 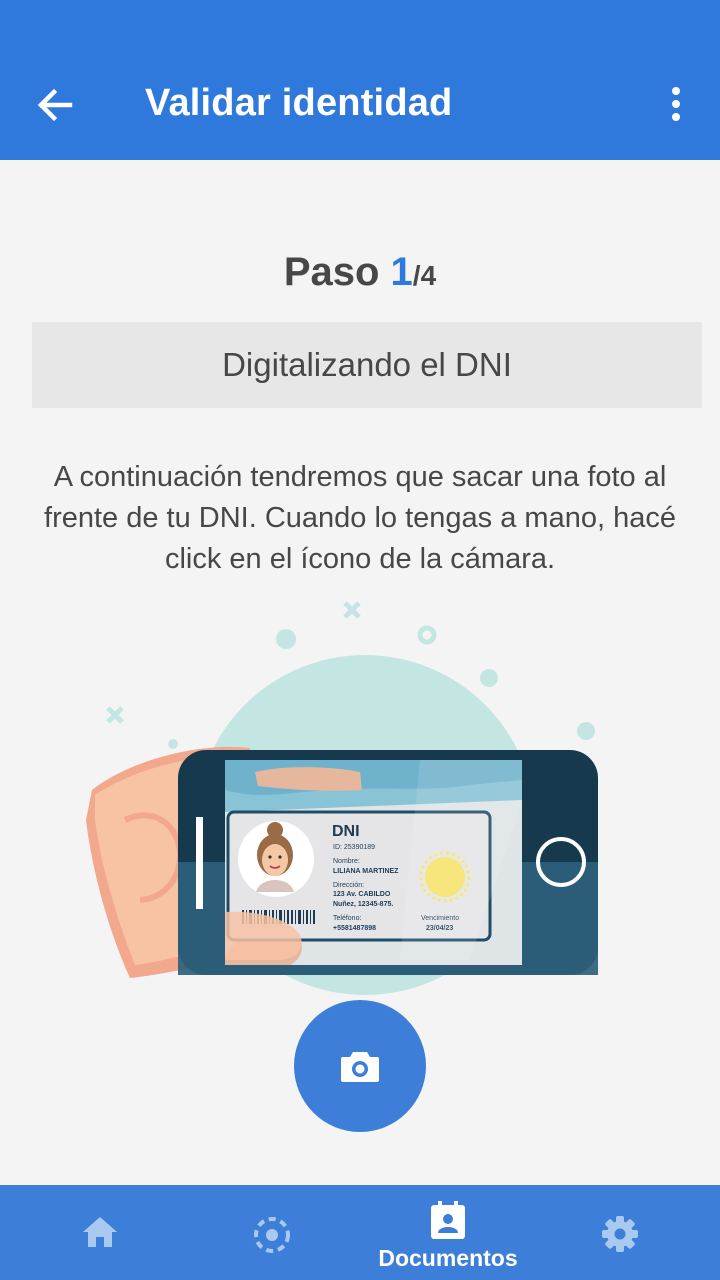 What do you see at coordinates (337, 272) in the screenshot?
I see `step-prefix: Paso` at bounding box center [337, 272].